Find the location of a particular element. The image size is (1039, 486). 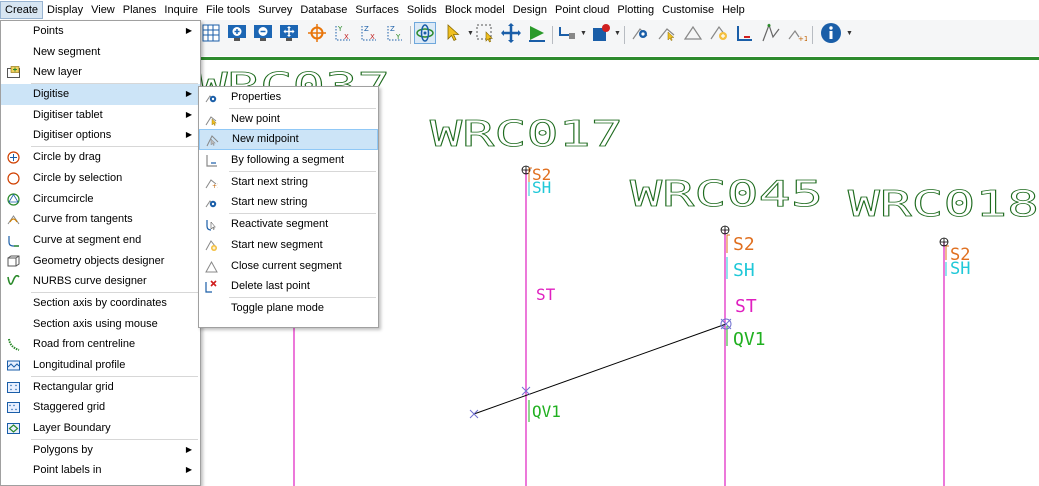

view-yx-plane-icon: YX is located at coordinates (343, 33).